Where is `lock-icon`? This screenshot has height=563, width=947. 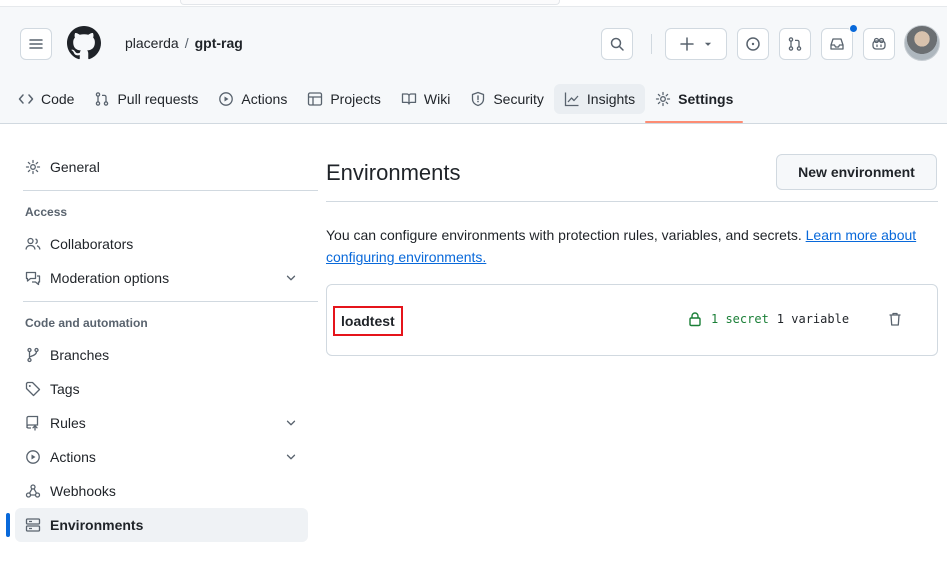 lock-icon is located at coordinates (695, 319).